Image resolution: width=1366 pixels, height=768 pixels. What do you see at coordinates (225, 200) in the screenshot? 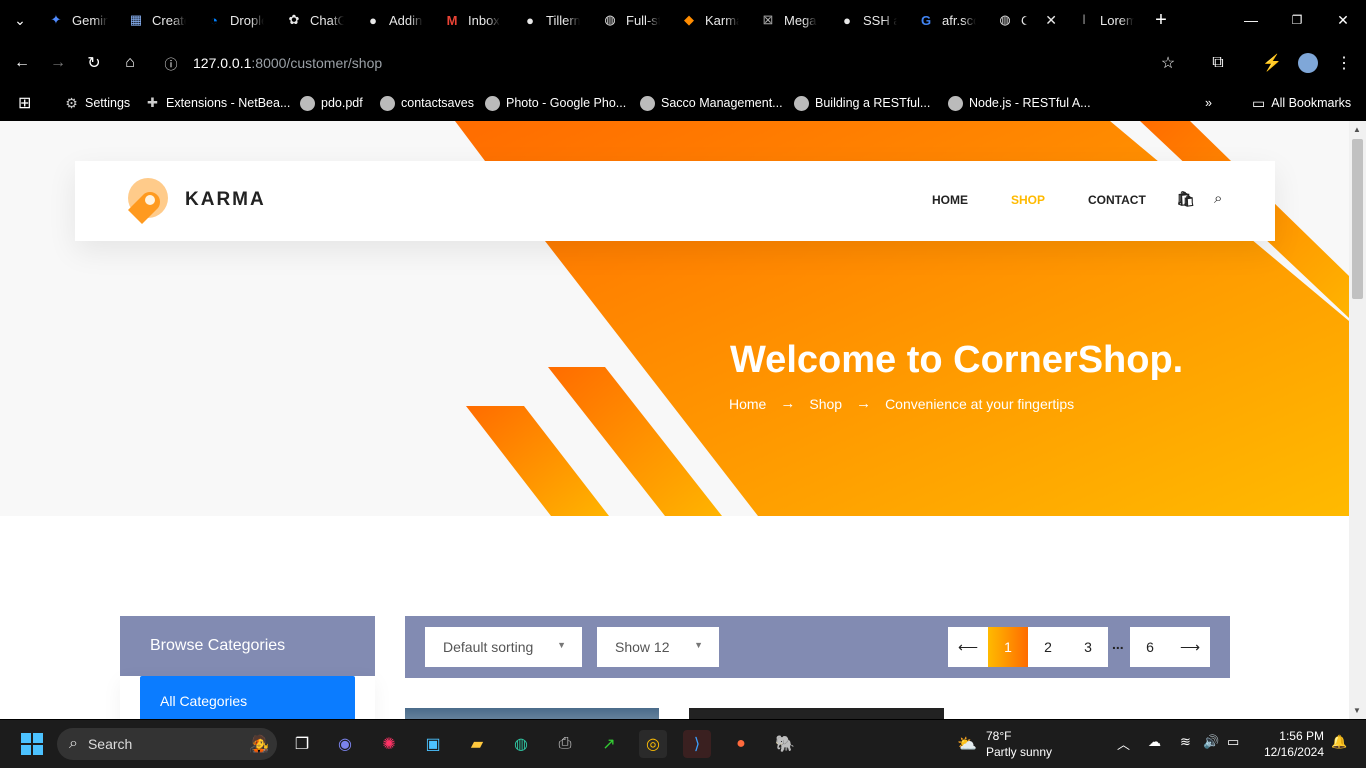
I see `brand-name: KARMA` at bounding box center [225, 200].